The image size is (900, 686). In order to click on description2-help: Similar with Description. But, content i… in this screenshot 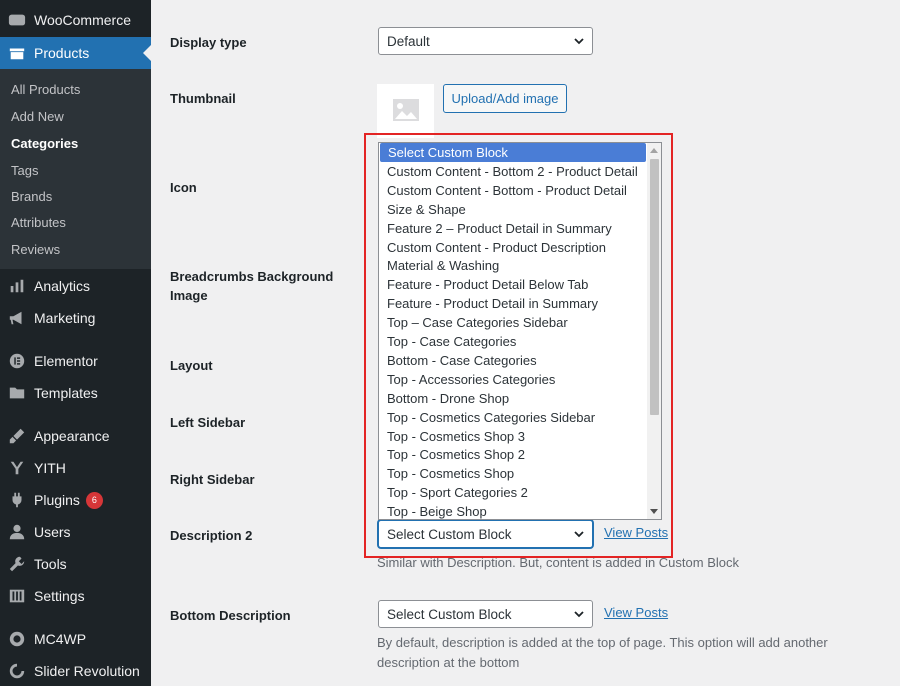, I will do `click(558, 562)`.